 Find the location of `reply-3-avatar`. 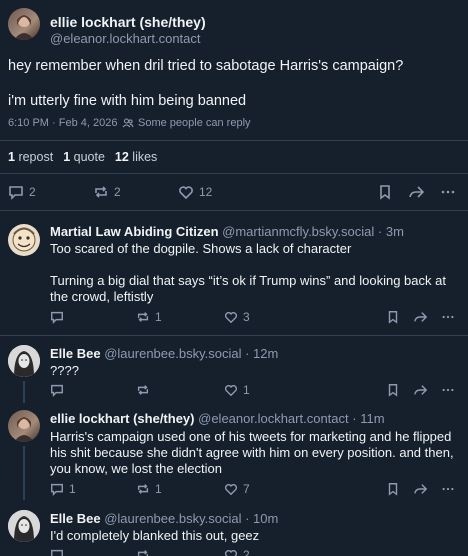

reply-3-avatar is located at coordinates (24, 426).